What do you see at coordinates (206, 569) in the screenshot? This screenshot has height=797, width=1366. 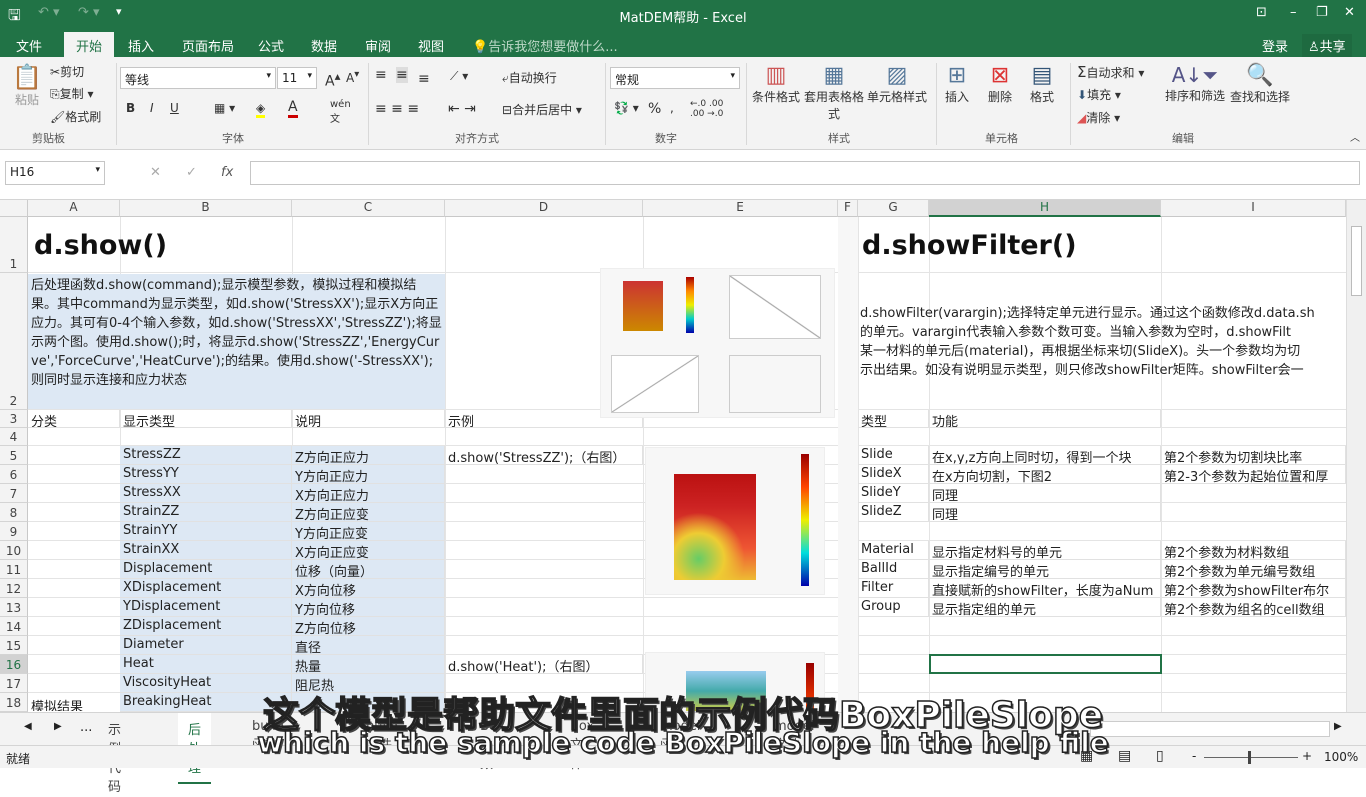 I see `display-type-cell: Displacement` at bounding box center [206, 569].